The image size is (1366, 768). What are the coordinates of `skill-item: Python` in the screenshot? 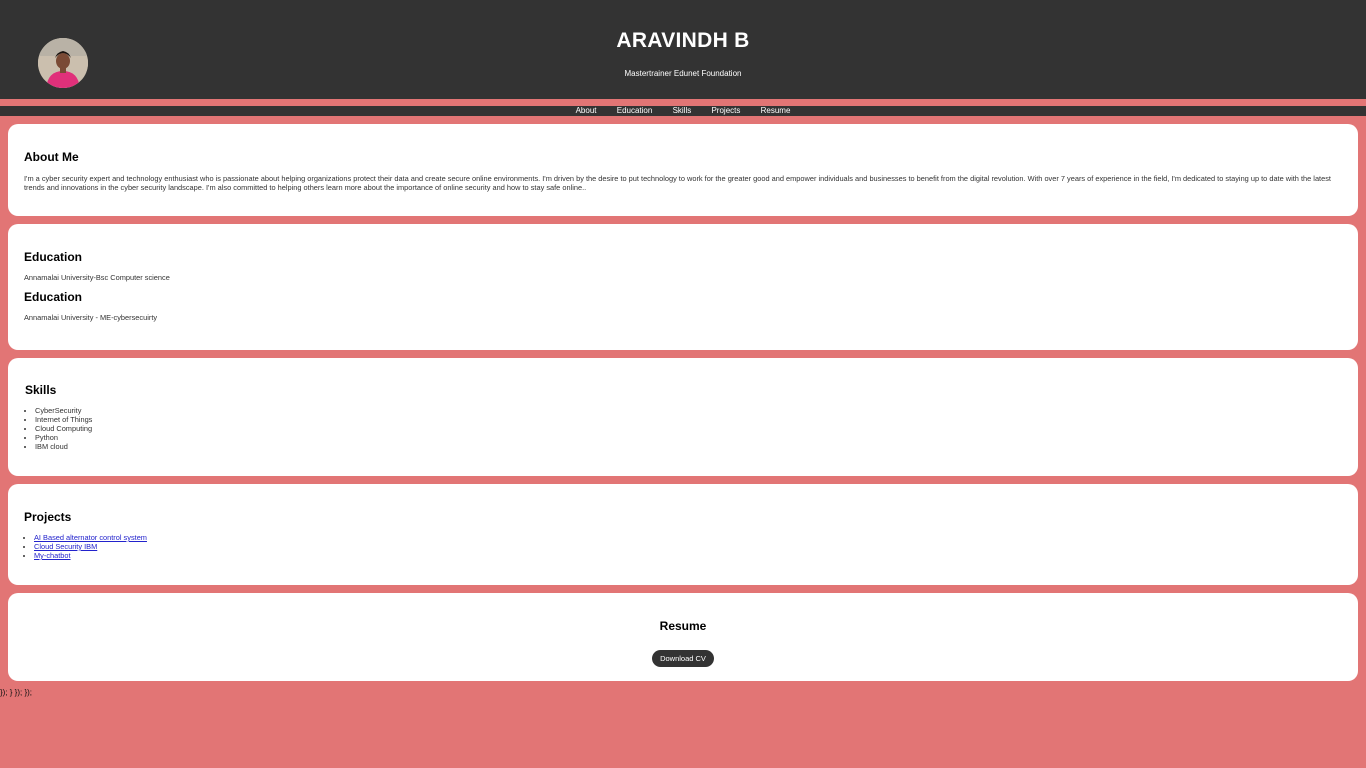 It's located at (688, 437).